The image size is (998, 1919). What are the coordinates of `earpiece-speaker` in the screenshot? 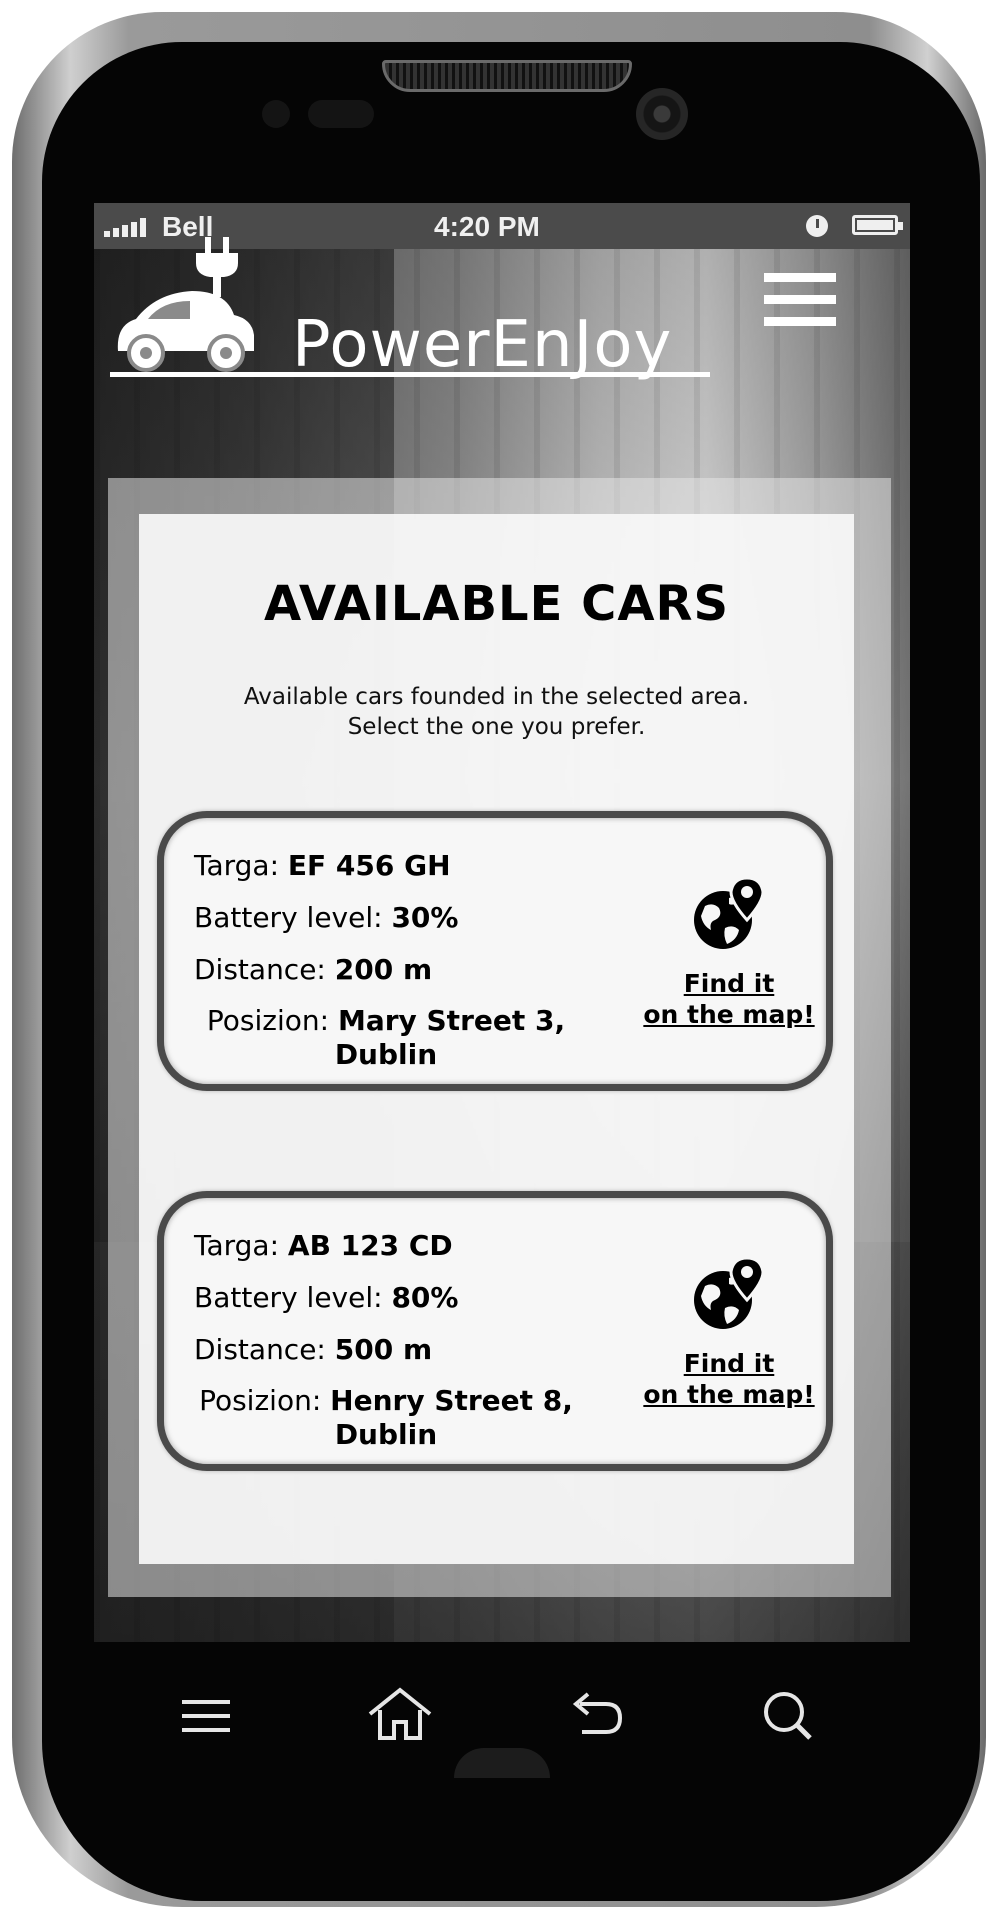 It's located at (507, 76).